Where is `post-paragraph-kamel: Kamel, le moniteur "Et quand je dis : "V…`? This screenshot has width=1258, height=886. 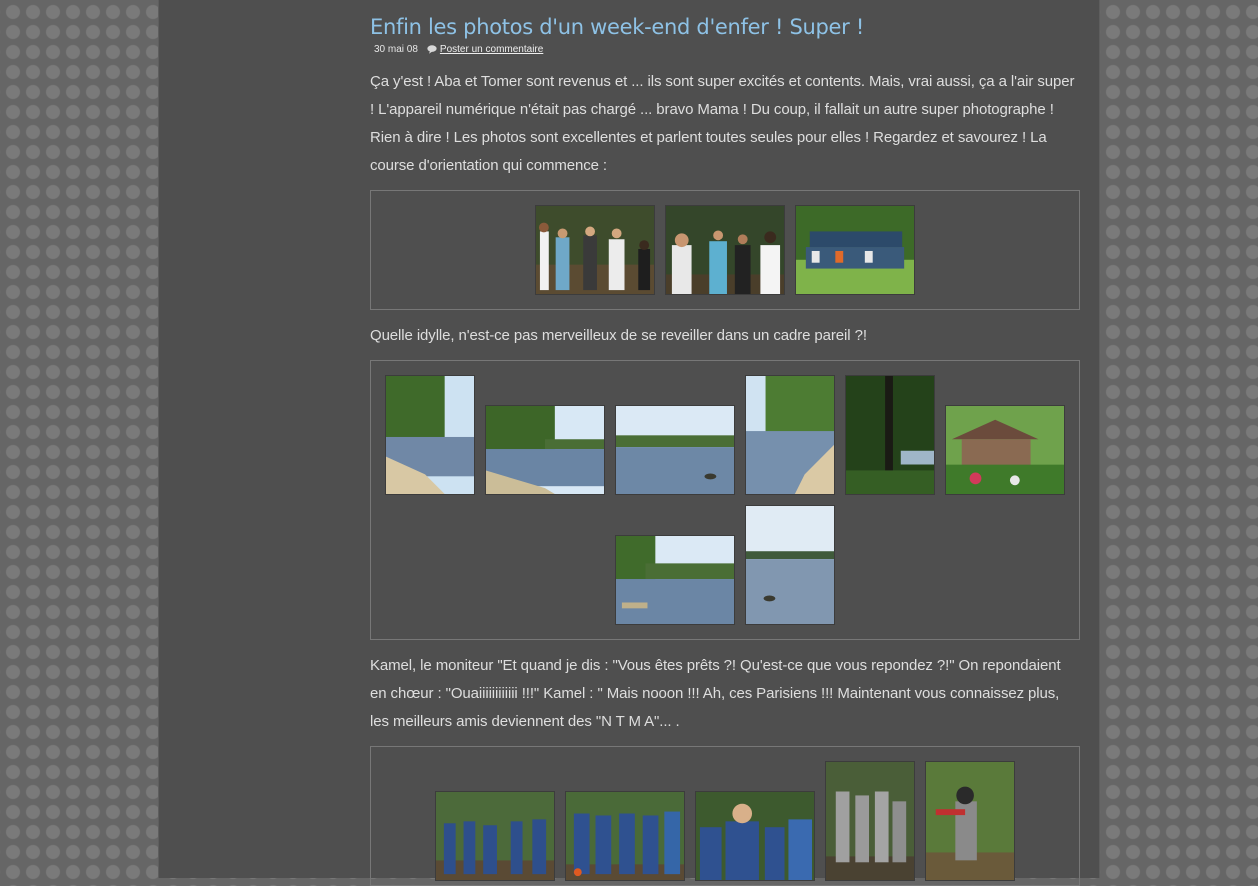
post-paragraph-kamel: Kamel, le moniteur "Et quand je dis : "V… is located at coordinates (715, 693).